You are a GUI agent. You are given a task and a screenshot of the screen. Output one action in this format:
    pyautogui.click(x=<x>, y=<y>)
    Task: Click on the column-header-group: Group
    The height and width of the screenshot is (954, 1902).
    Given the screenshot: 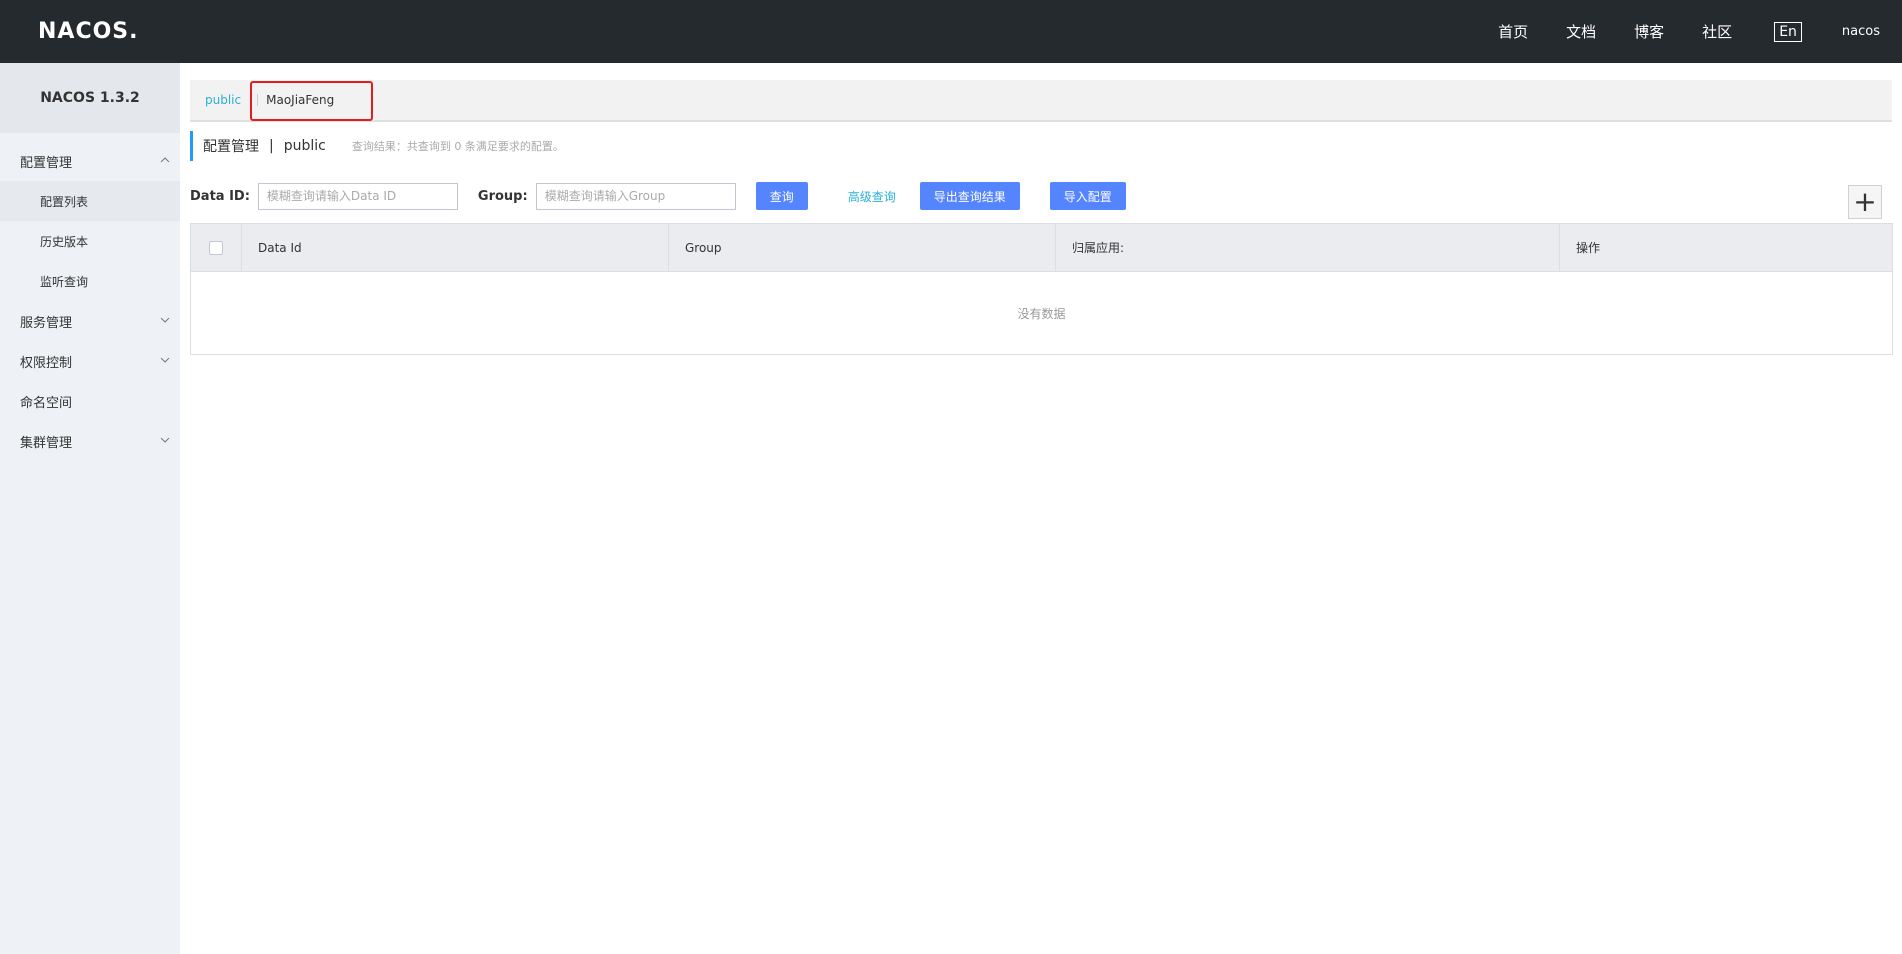 What is the action you would take?
    pyautogui.click(x=862, y=247)
    